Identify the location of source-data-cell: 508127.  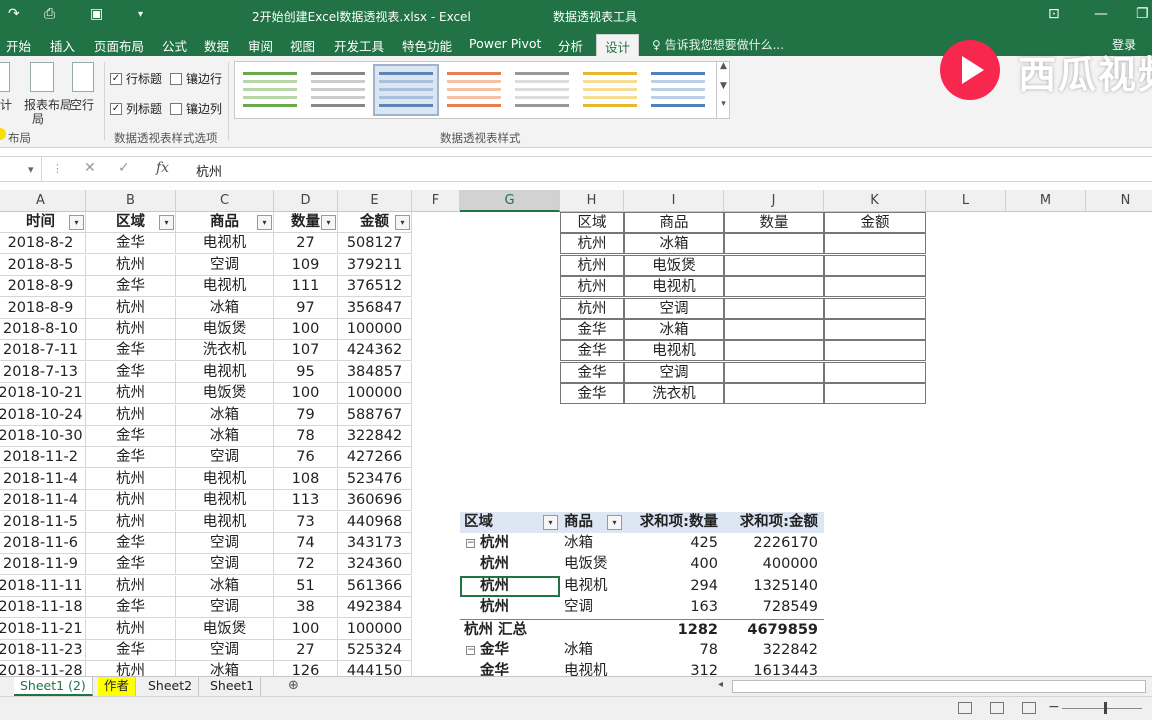
(375, 244).